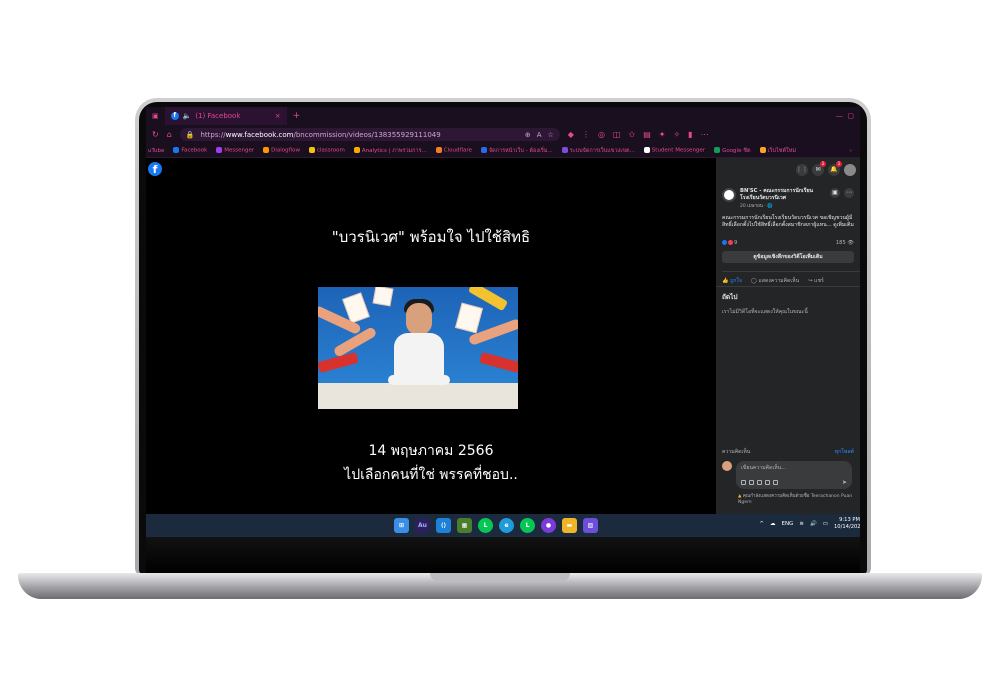 Image resolution: width=1000 pixels, height=700 pixels. I want to click on facebook-favicon-icon: f, so click(174, 116).